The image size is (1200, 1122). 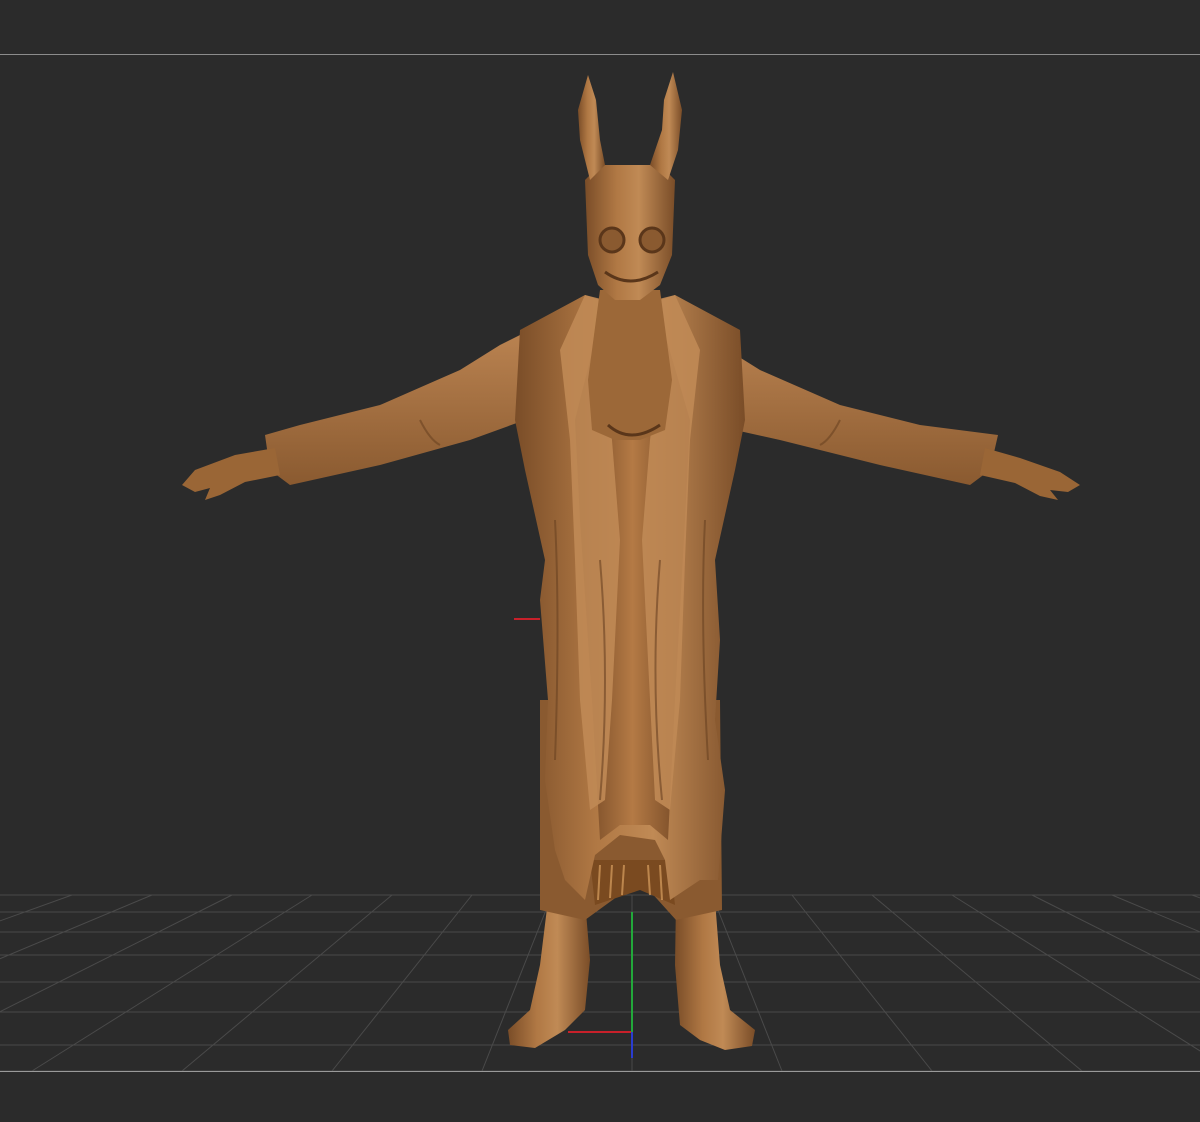 I want to click on left-goggle, so click(x=612, y=240).